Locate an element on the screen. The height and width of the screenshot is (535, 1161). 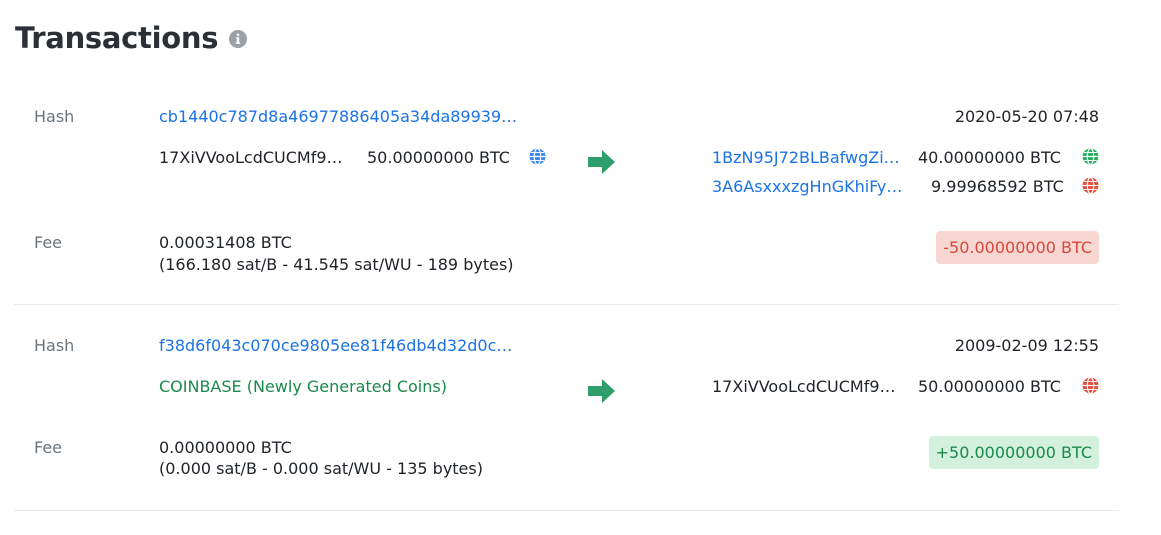
fee-value: 0.00000000 BTC is located at coordinates (225, 447).